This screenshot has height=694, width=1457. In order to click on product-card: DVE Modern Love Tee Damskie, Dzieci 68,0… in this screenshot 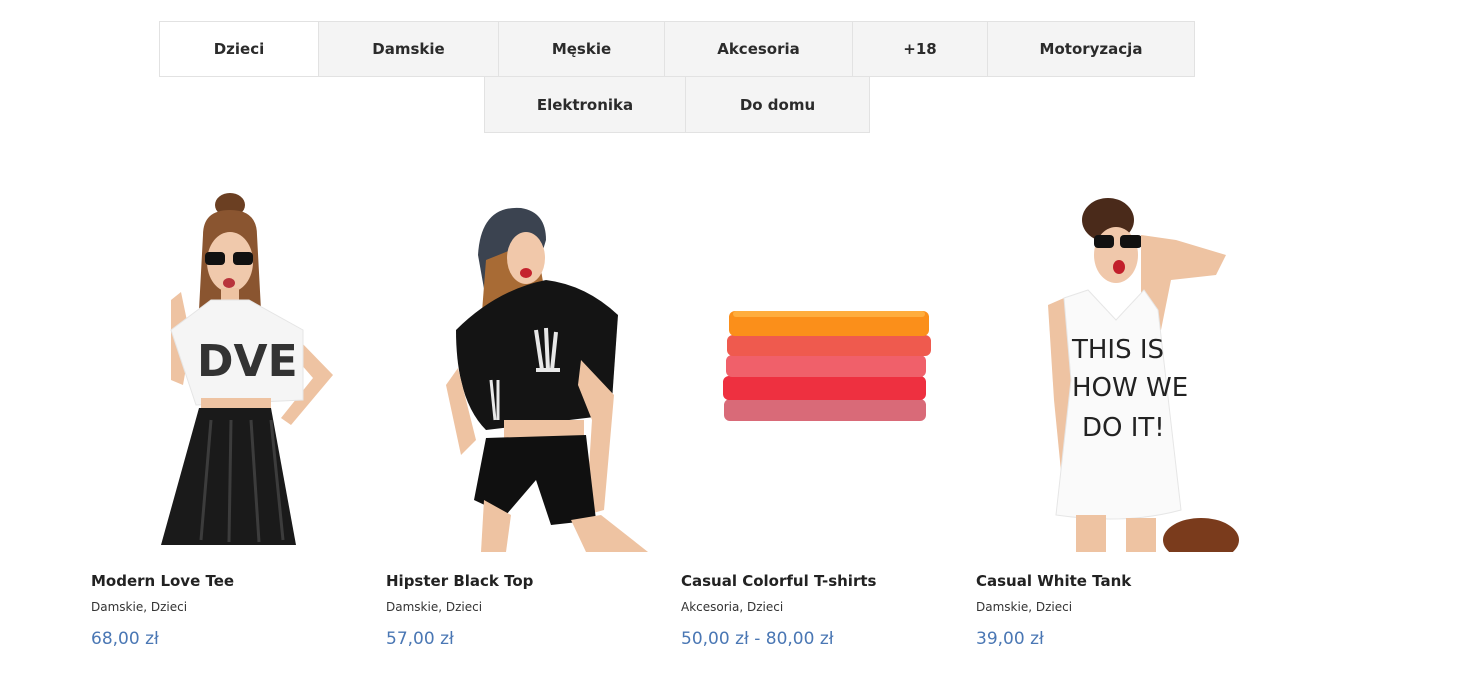, I will do `click(236, 430)`.